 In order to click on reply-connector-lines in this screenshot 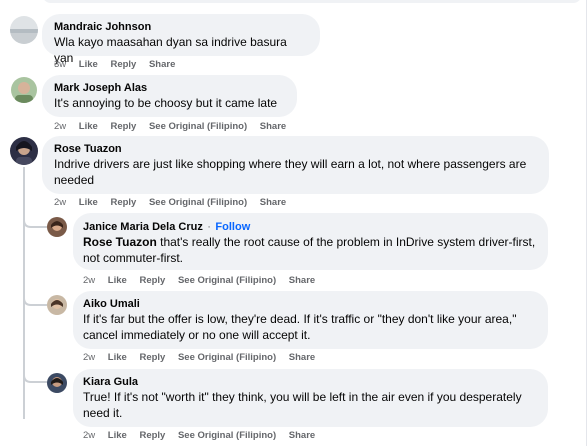, I will do `click(35, 296)`.